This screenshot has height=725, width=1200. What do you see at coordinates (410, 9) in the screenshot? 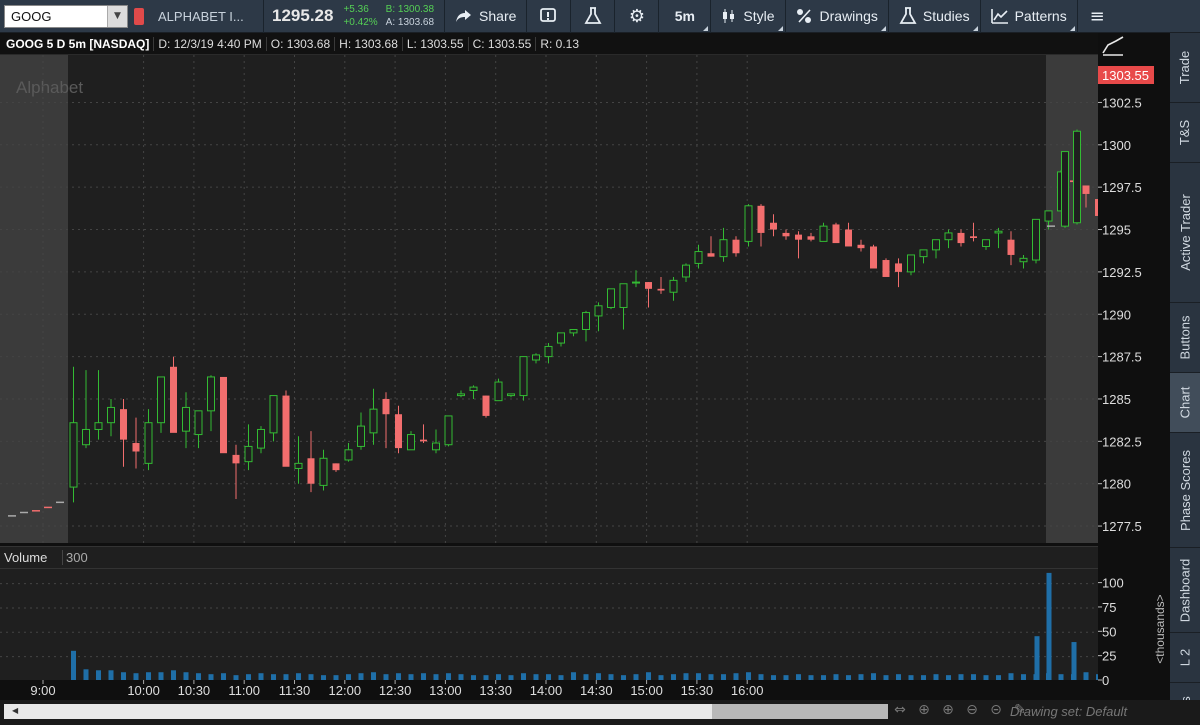
I see `bid-price: B: 1300.38` at bounding box center [410, 9].